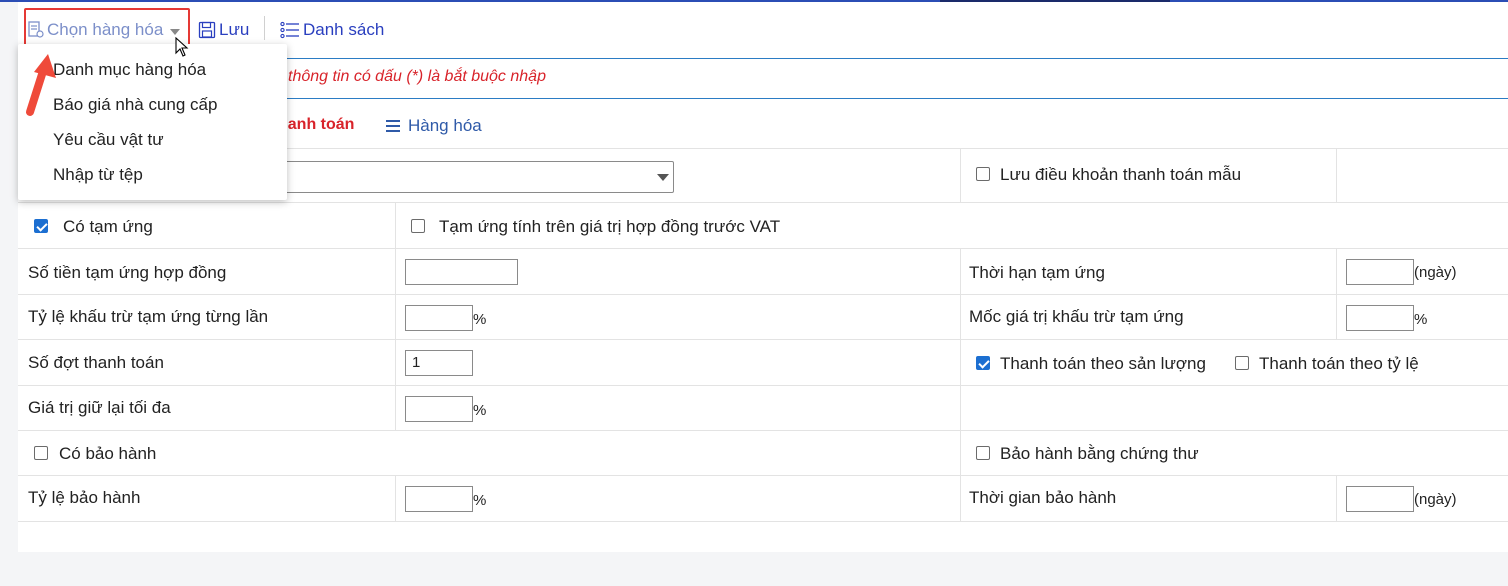 This screenshot has width=1508, height=586. Describe the element at coordinates (41, 453) in the screenshot. I see `warranty-checkbox` at that location.